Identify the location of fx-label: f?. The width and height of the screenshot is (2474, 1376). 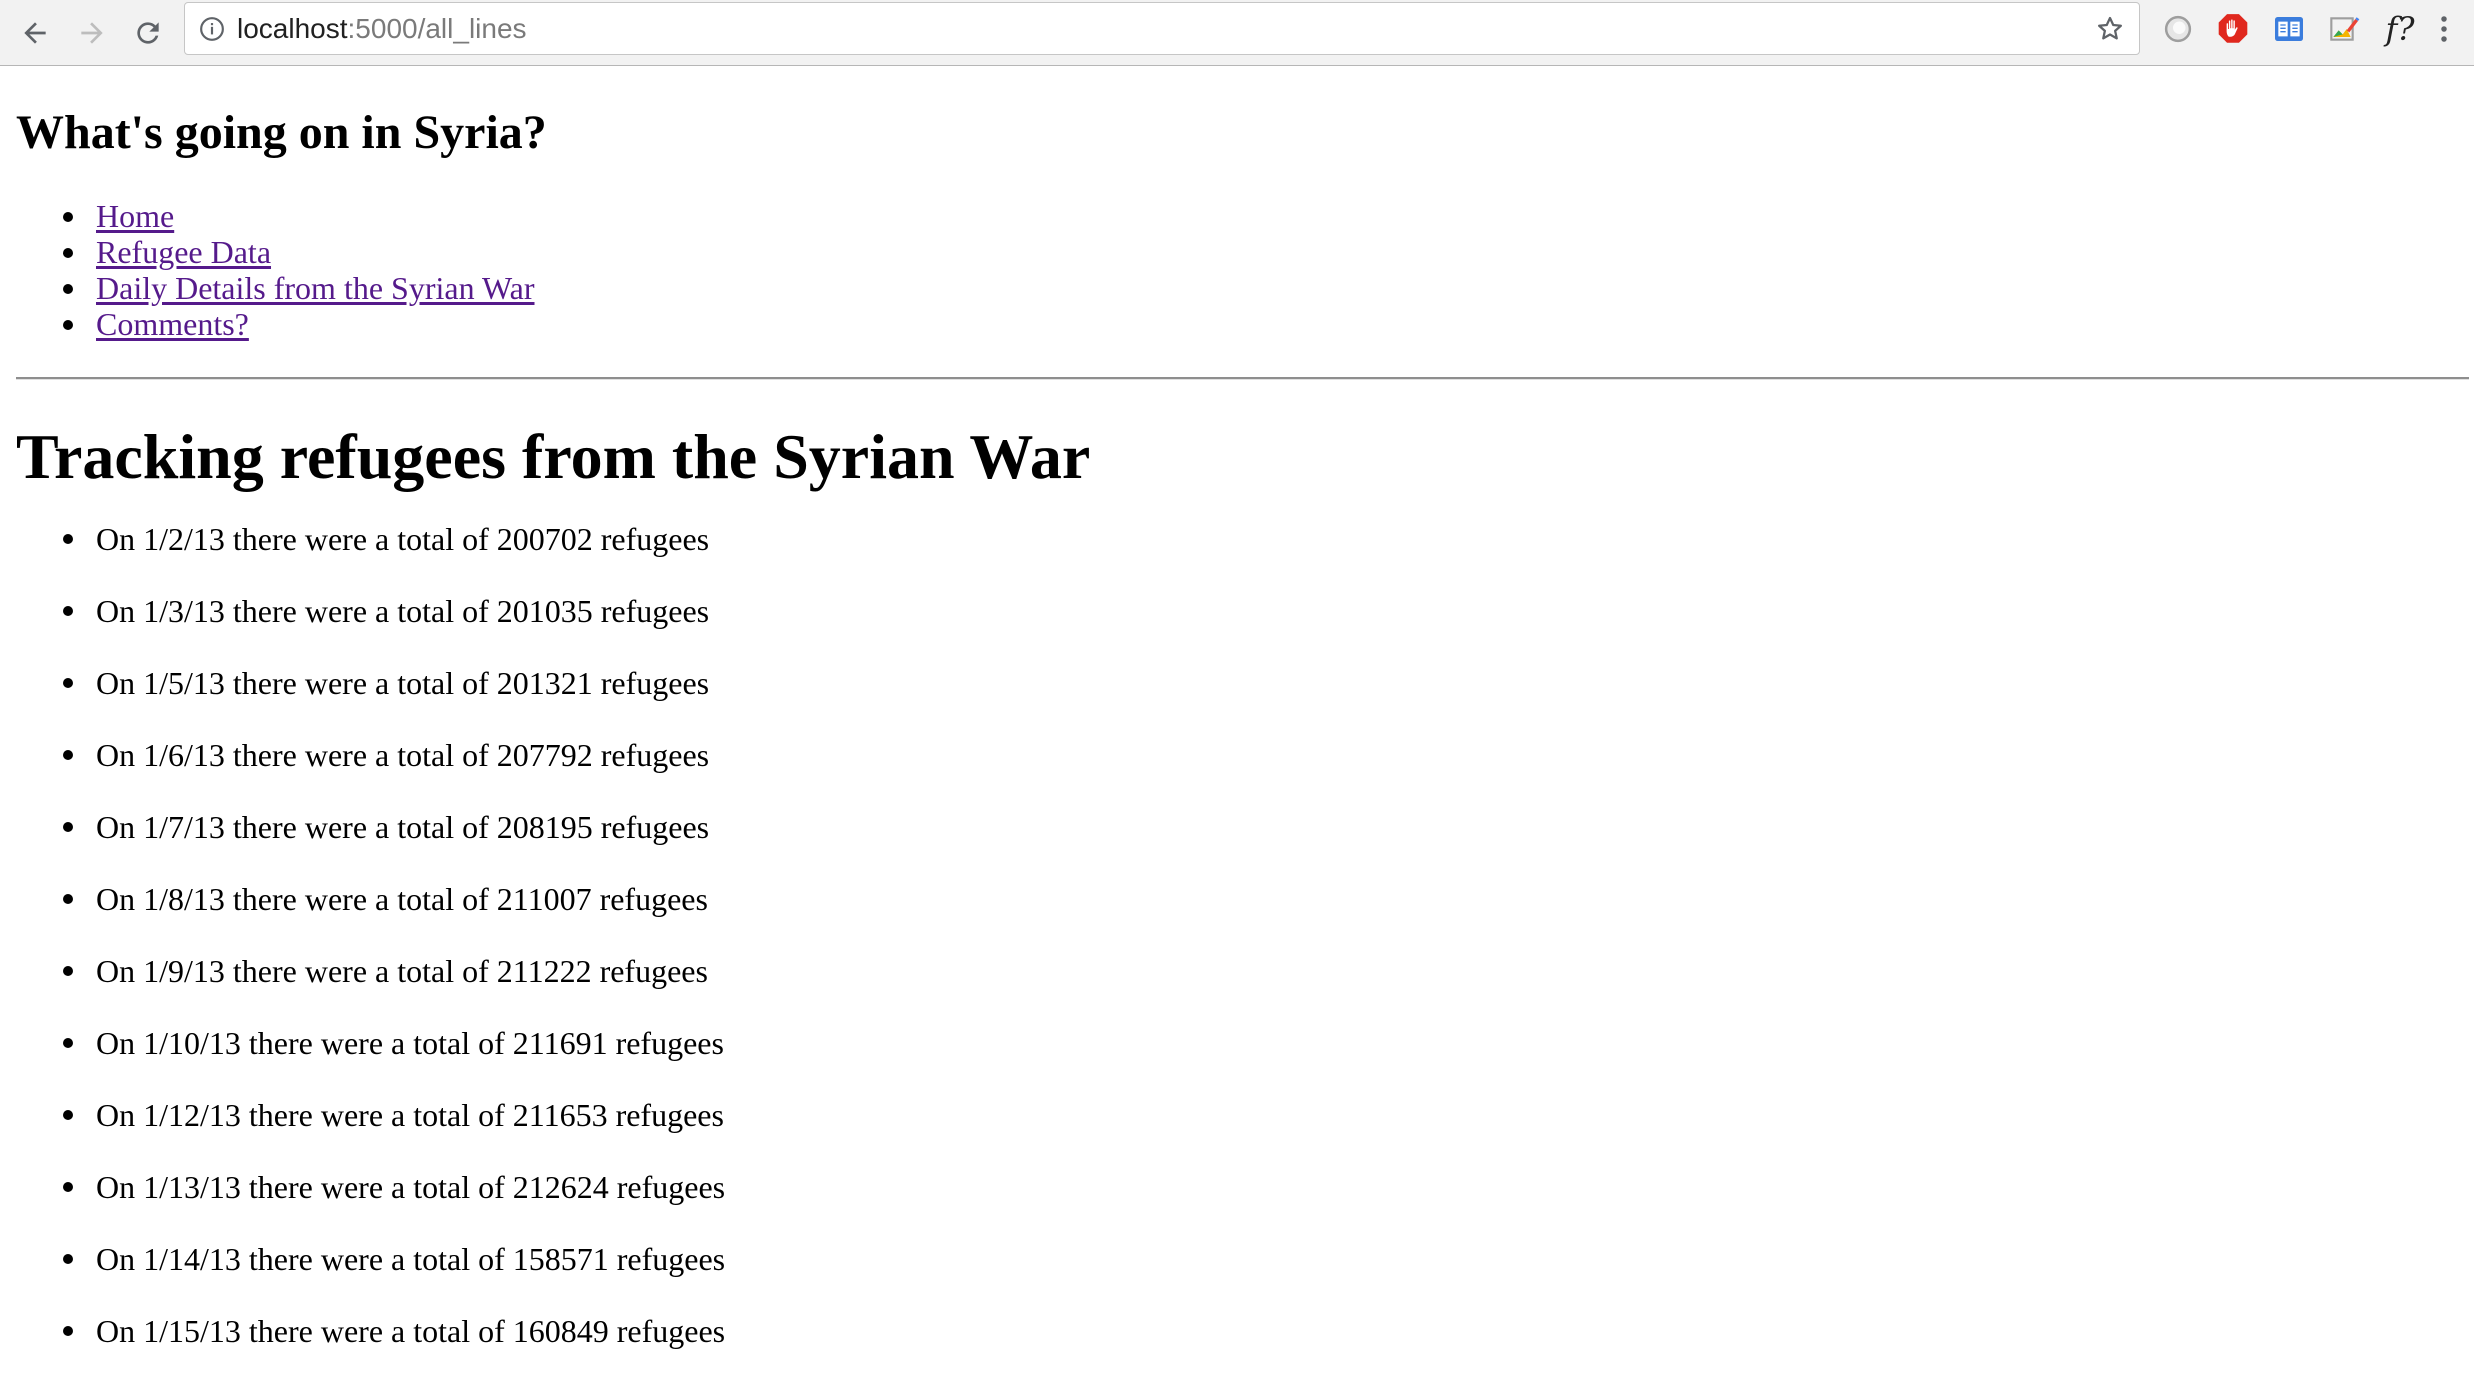
(2400, 29).